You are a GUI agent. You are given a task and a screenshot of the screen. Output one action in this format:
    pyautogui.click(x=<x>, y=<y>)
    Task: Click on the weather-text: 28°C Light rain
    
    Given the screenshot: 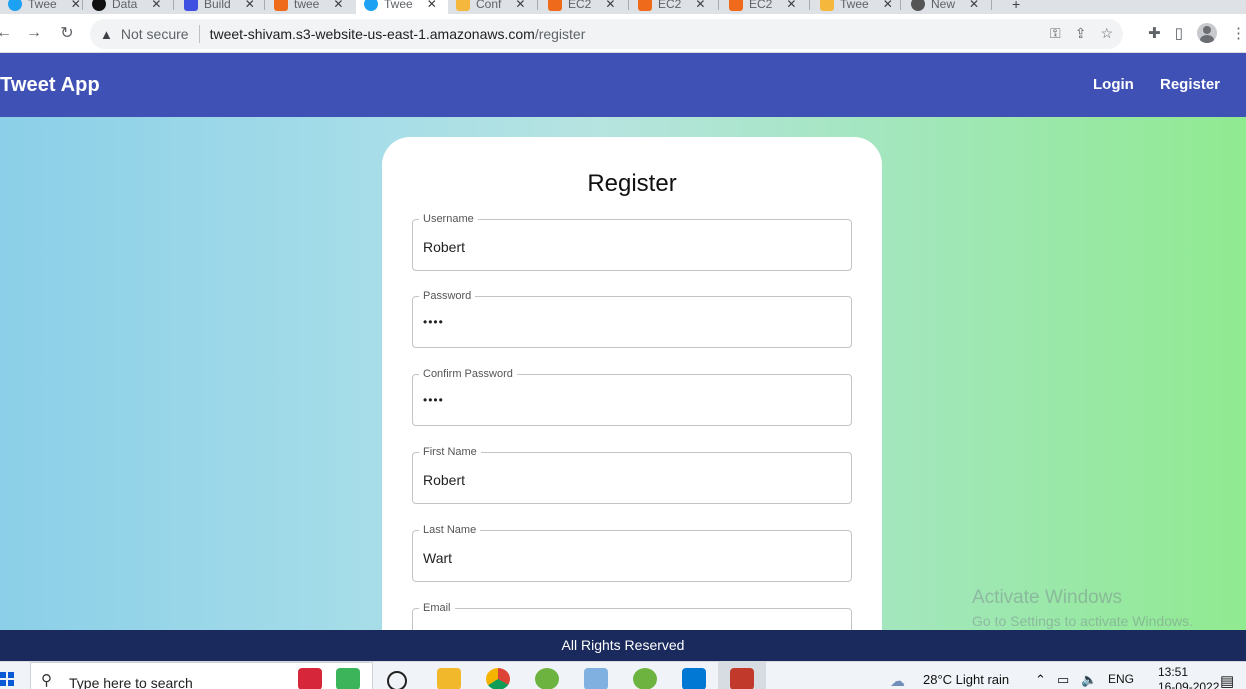 What is the action you would take?
    pyautogui.click(x=966, y=679)
    